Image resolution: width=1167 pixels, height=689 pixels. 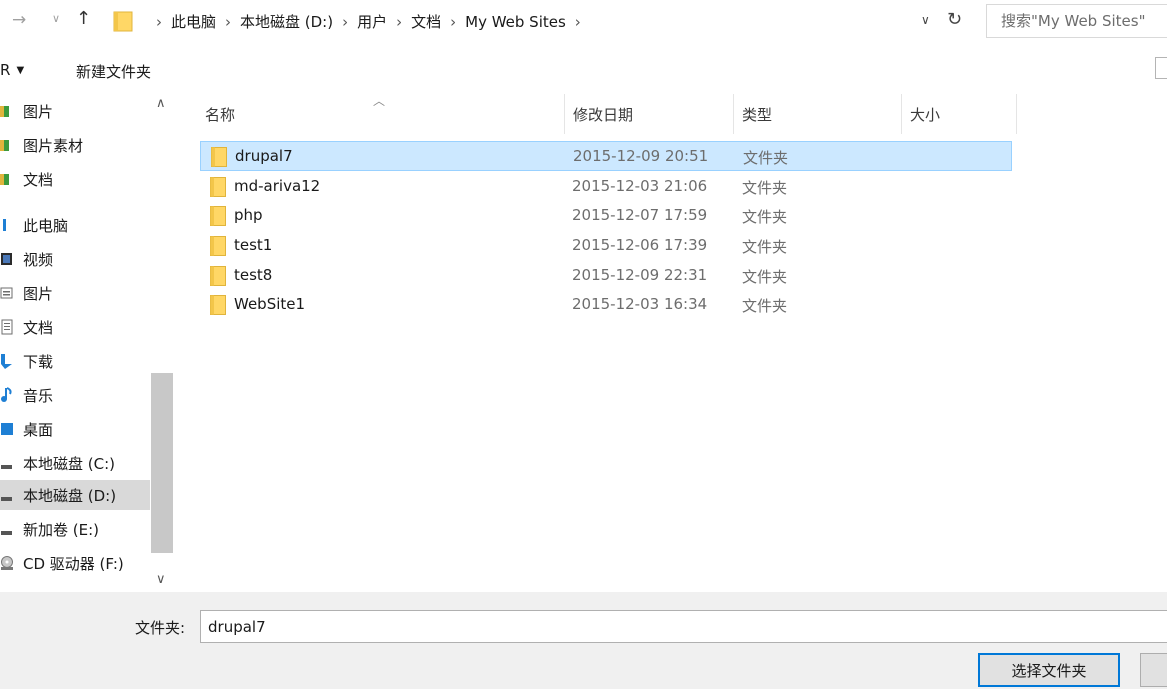 What do you see at coordinates (954, 19) in the screenshot?
I see `refresh-icon: ↻` at bounding box center [954, 19].